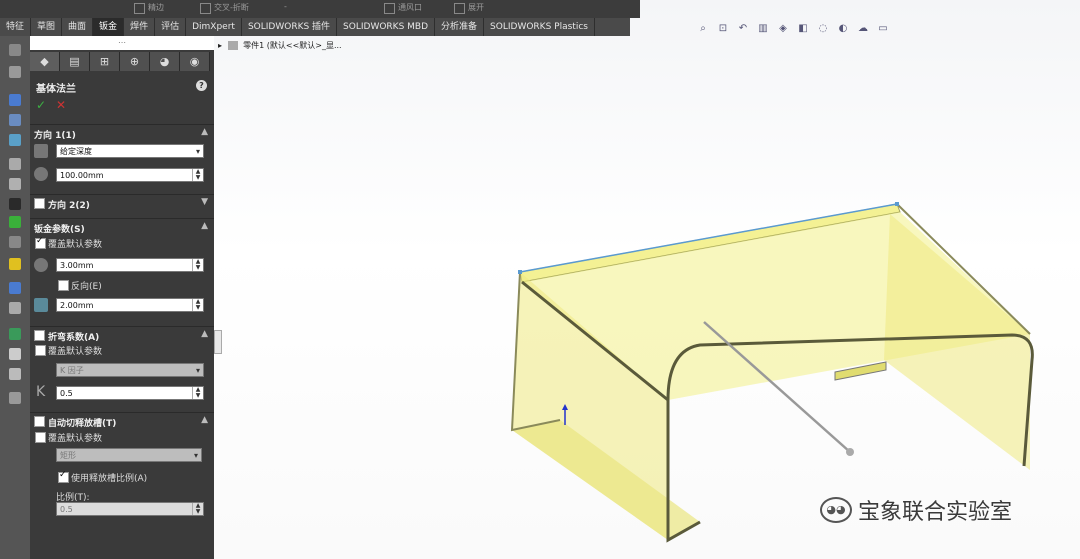  I want to click on right-wall-face, so click(957, 342).